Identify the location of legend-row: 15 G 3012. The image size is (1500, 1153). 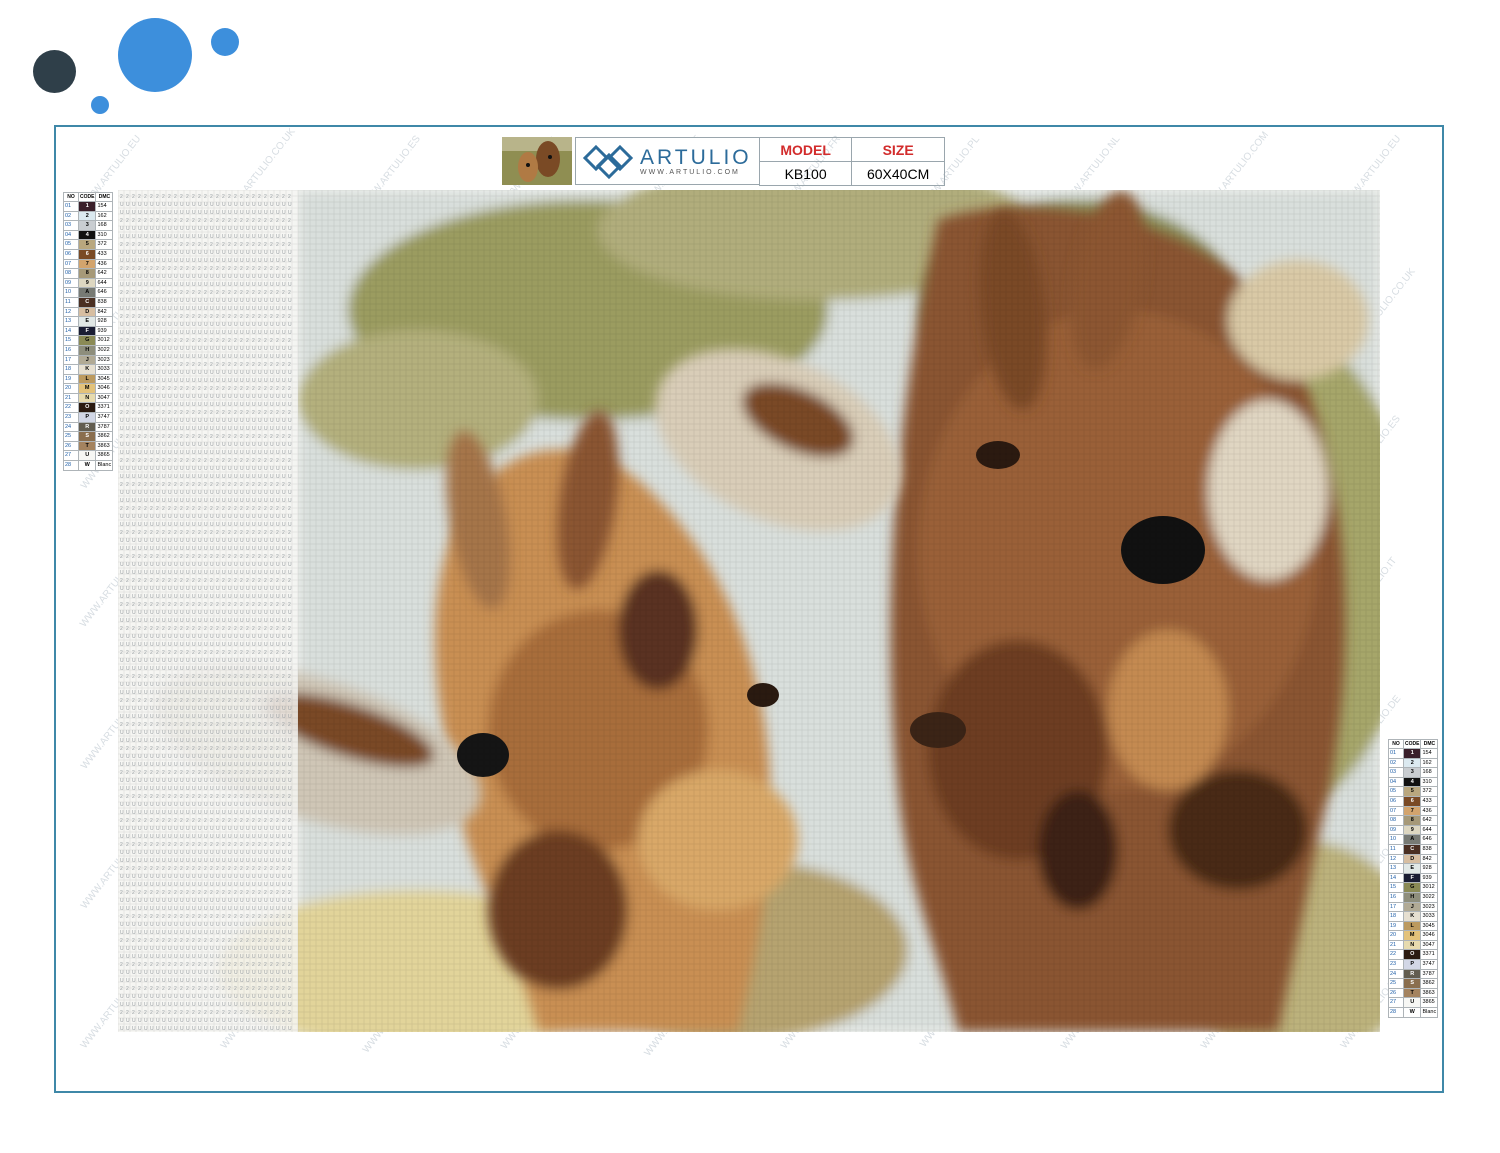
(1413, 887).